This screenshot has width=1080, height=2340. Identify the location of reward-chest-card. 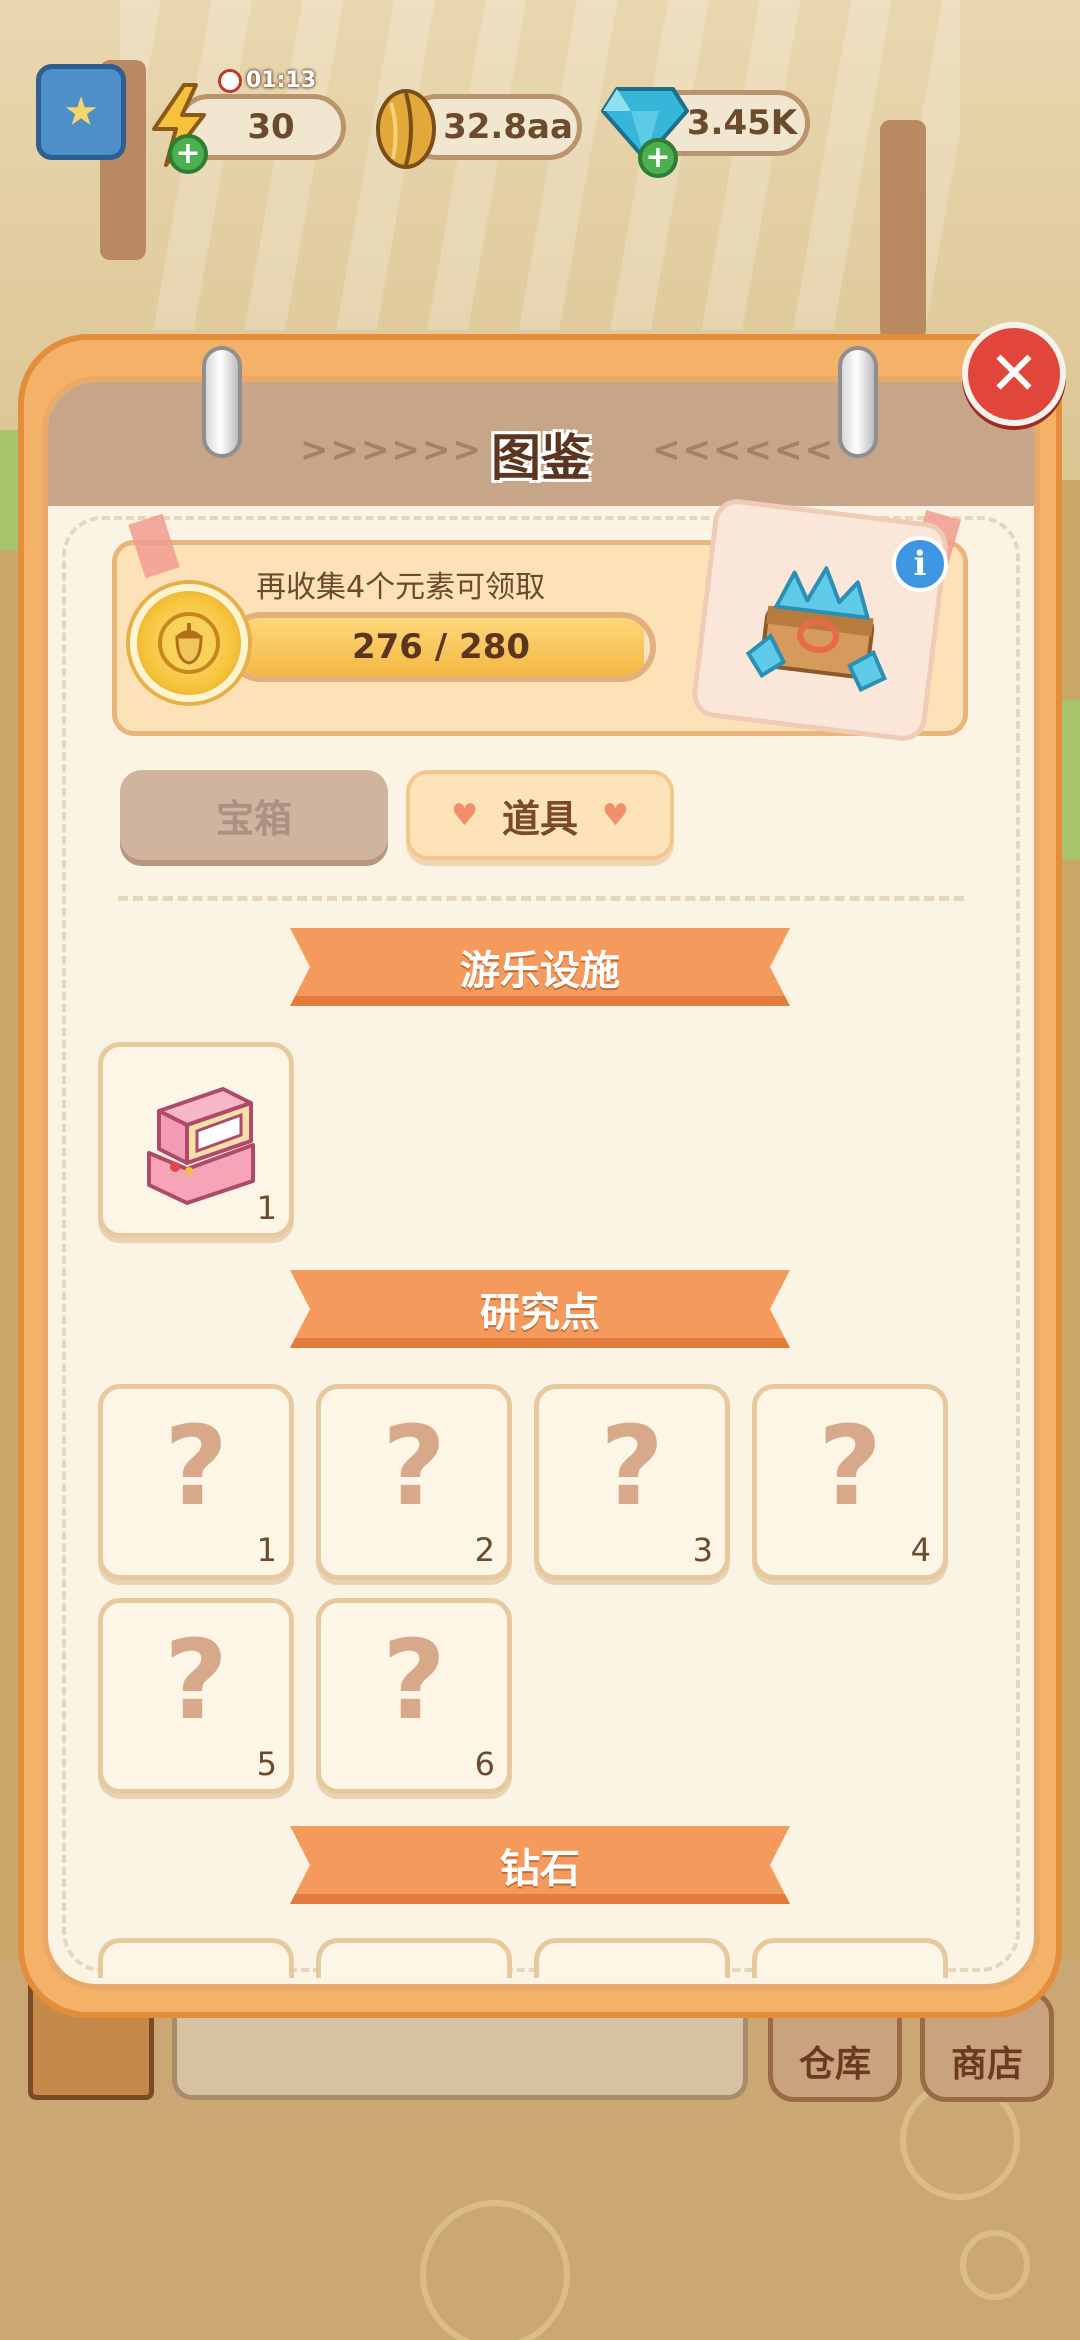
(820, 620).